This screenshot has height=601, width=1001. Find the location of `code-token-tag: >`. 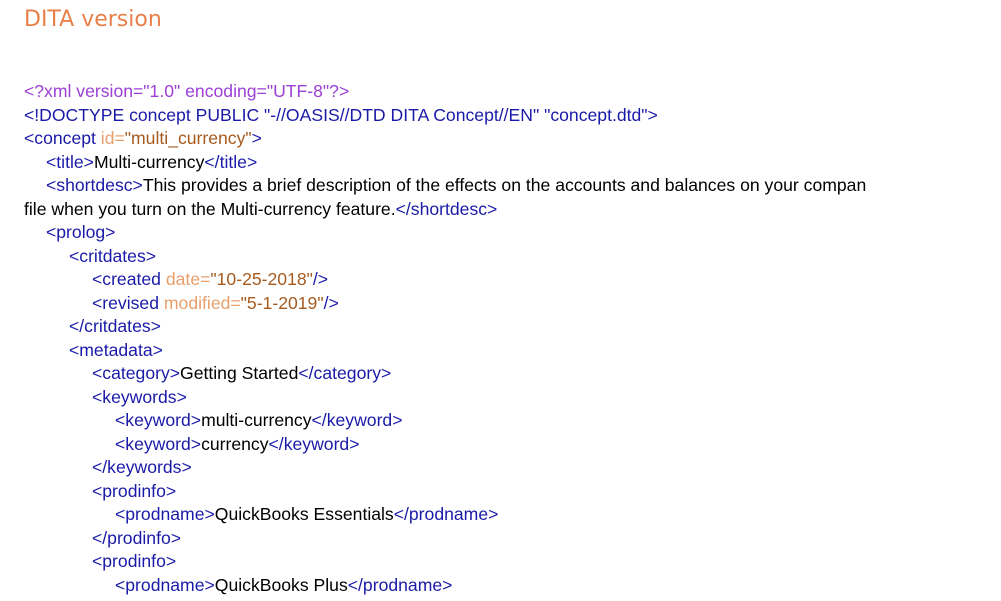

code-token-tag: > is located at coordinates (256, 138).